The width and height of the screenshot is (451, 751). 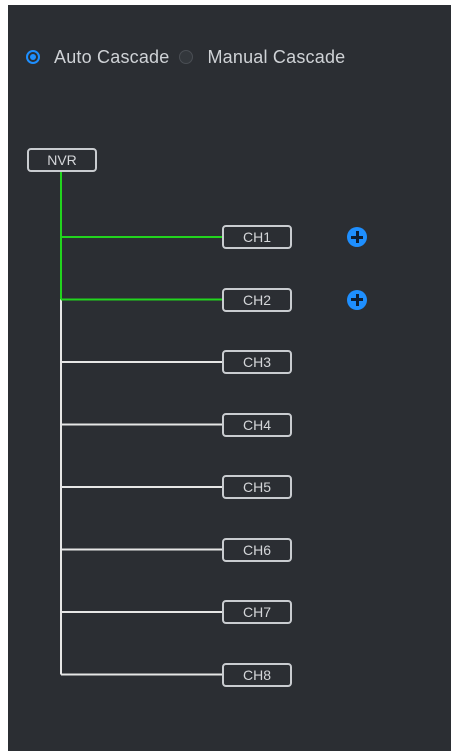 I want to click on channel-node-ch8: CH8, so click(x=257, y=674).